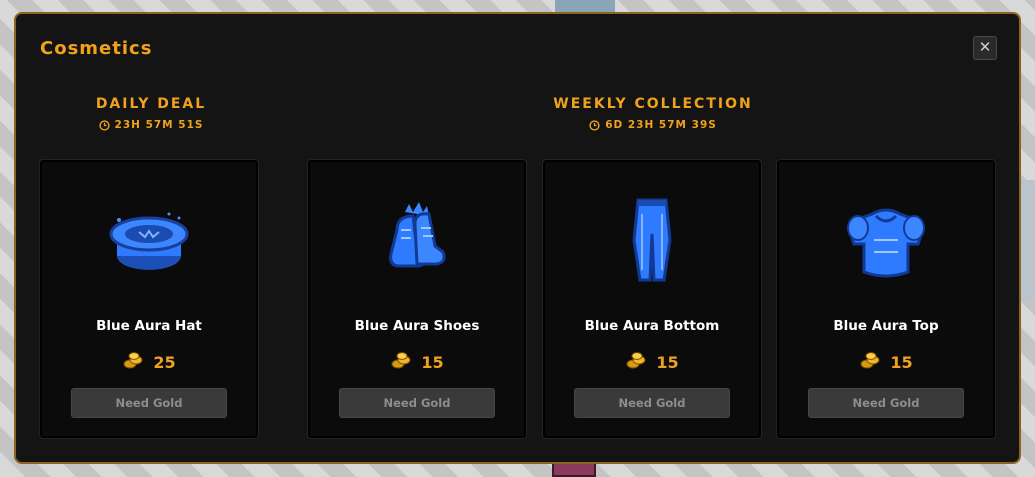 The image size is (1035, 477). What do you see at coordinates (151, 113) in the screenshot?
I see `daily-deal-header: DAILY DEAL 23H 57M 51S` at bounding box center [151, 113].